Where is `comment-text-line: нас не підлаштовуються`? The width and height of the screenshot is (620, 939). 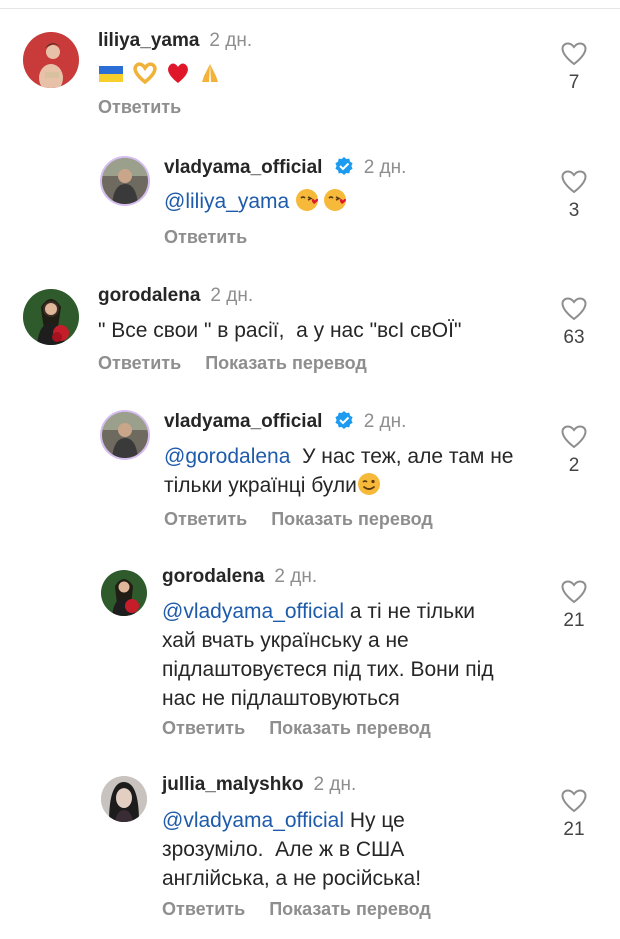 comment-text-line: нас не підлаштовуються is located at coordinates (281, 698).